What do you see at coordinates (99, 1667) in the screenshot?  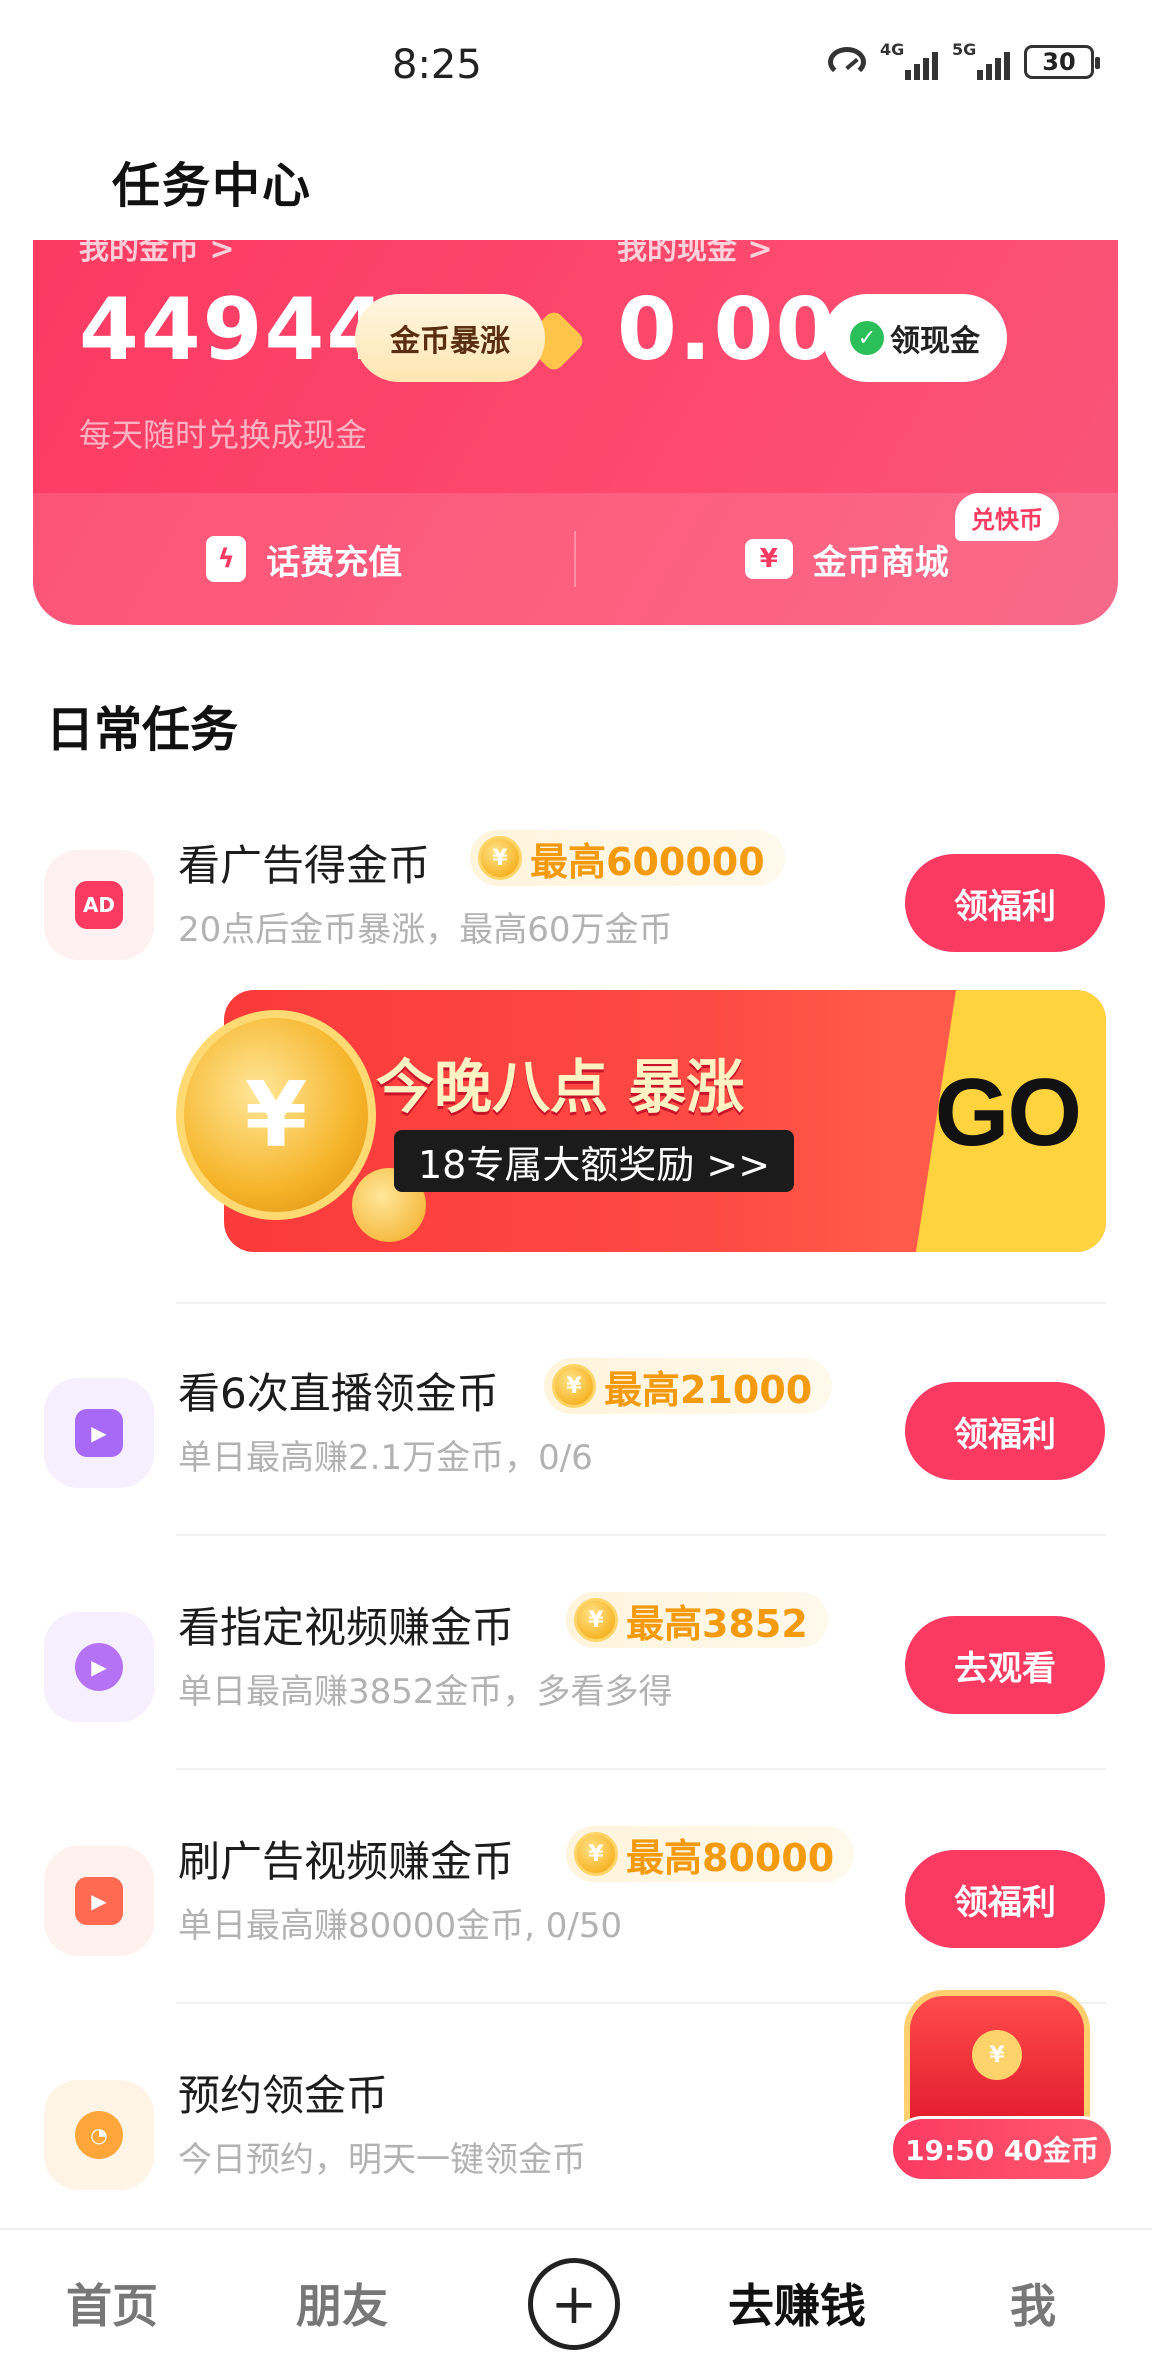 I see `play-icon: ▶` at bounding box center [99, 1667].